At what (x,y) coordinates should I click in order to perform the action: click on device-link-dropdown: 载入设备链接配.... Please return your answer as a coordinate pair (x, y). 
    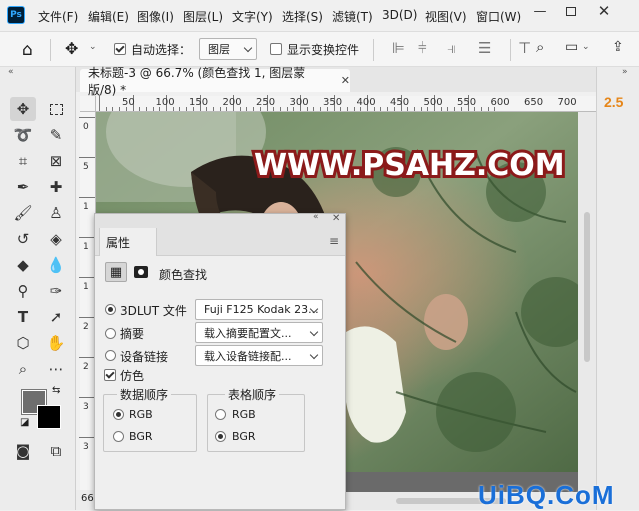
    Looking at the image, I should click on (259, 355).